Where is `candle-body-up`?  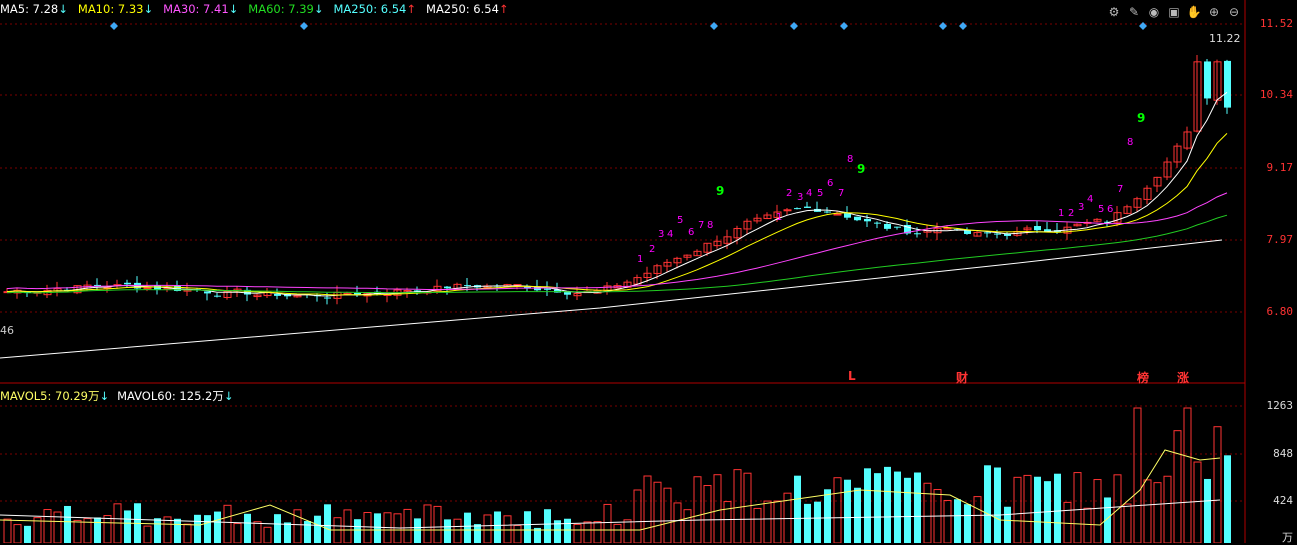 candle-body-up is located at coordinates (147, 288).